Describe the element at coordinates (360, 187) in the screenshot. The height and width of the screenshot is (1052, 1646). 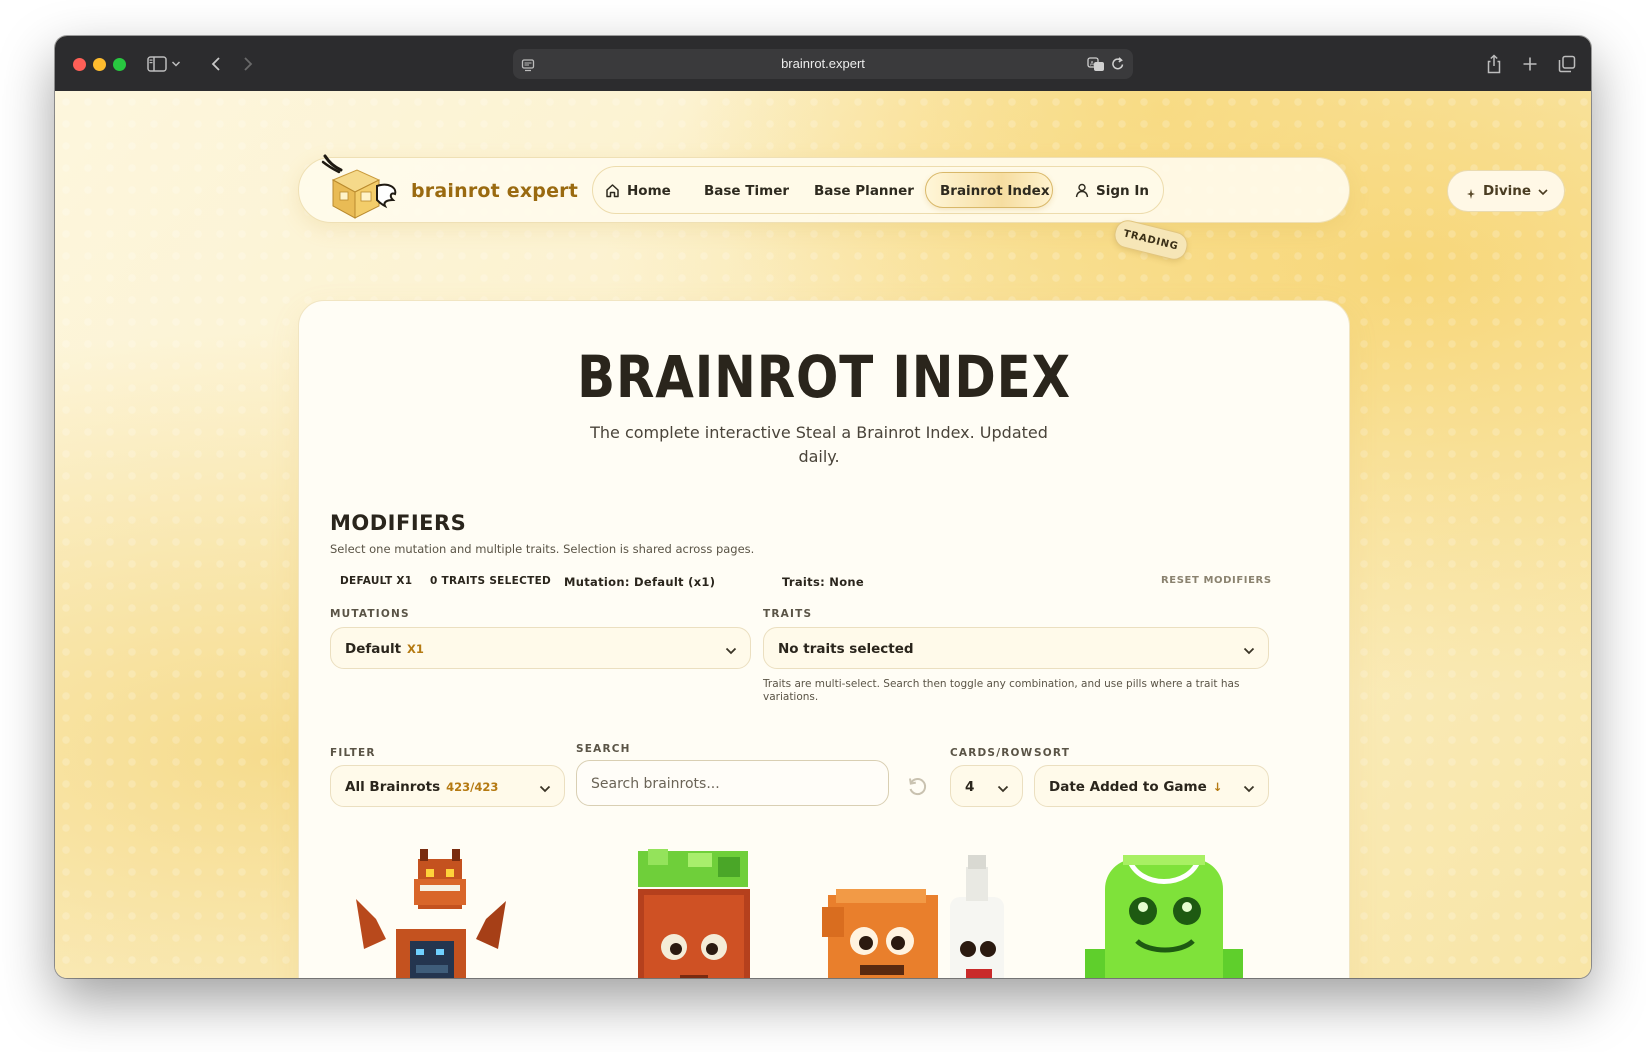
I see `brand-logo-icon` at that location.